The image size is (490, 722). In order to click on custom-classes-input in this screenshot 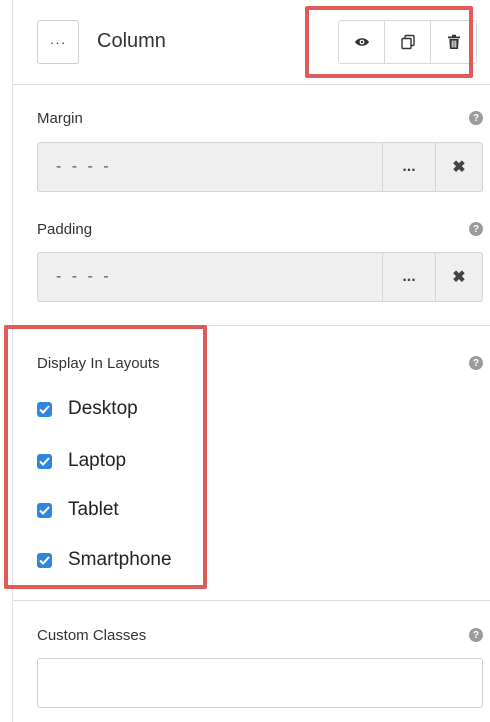, I will do `click(260, 683)`.